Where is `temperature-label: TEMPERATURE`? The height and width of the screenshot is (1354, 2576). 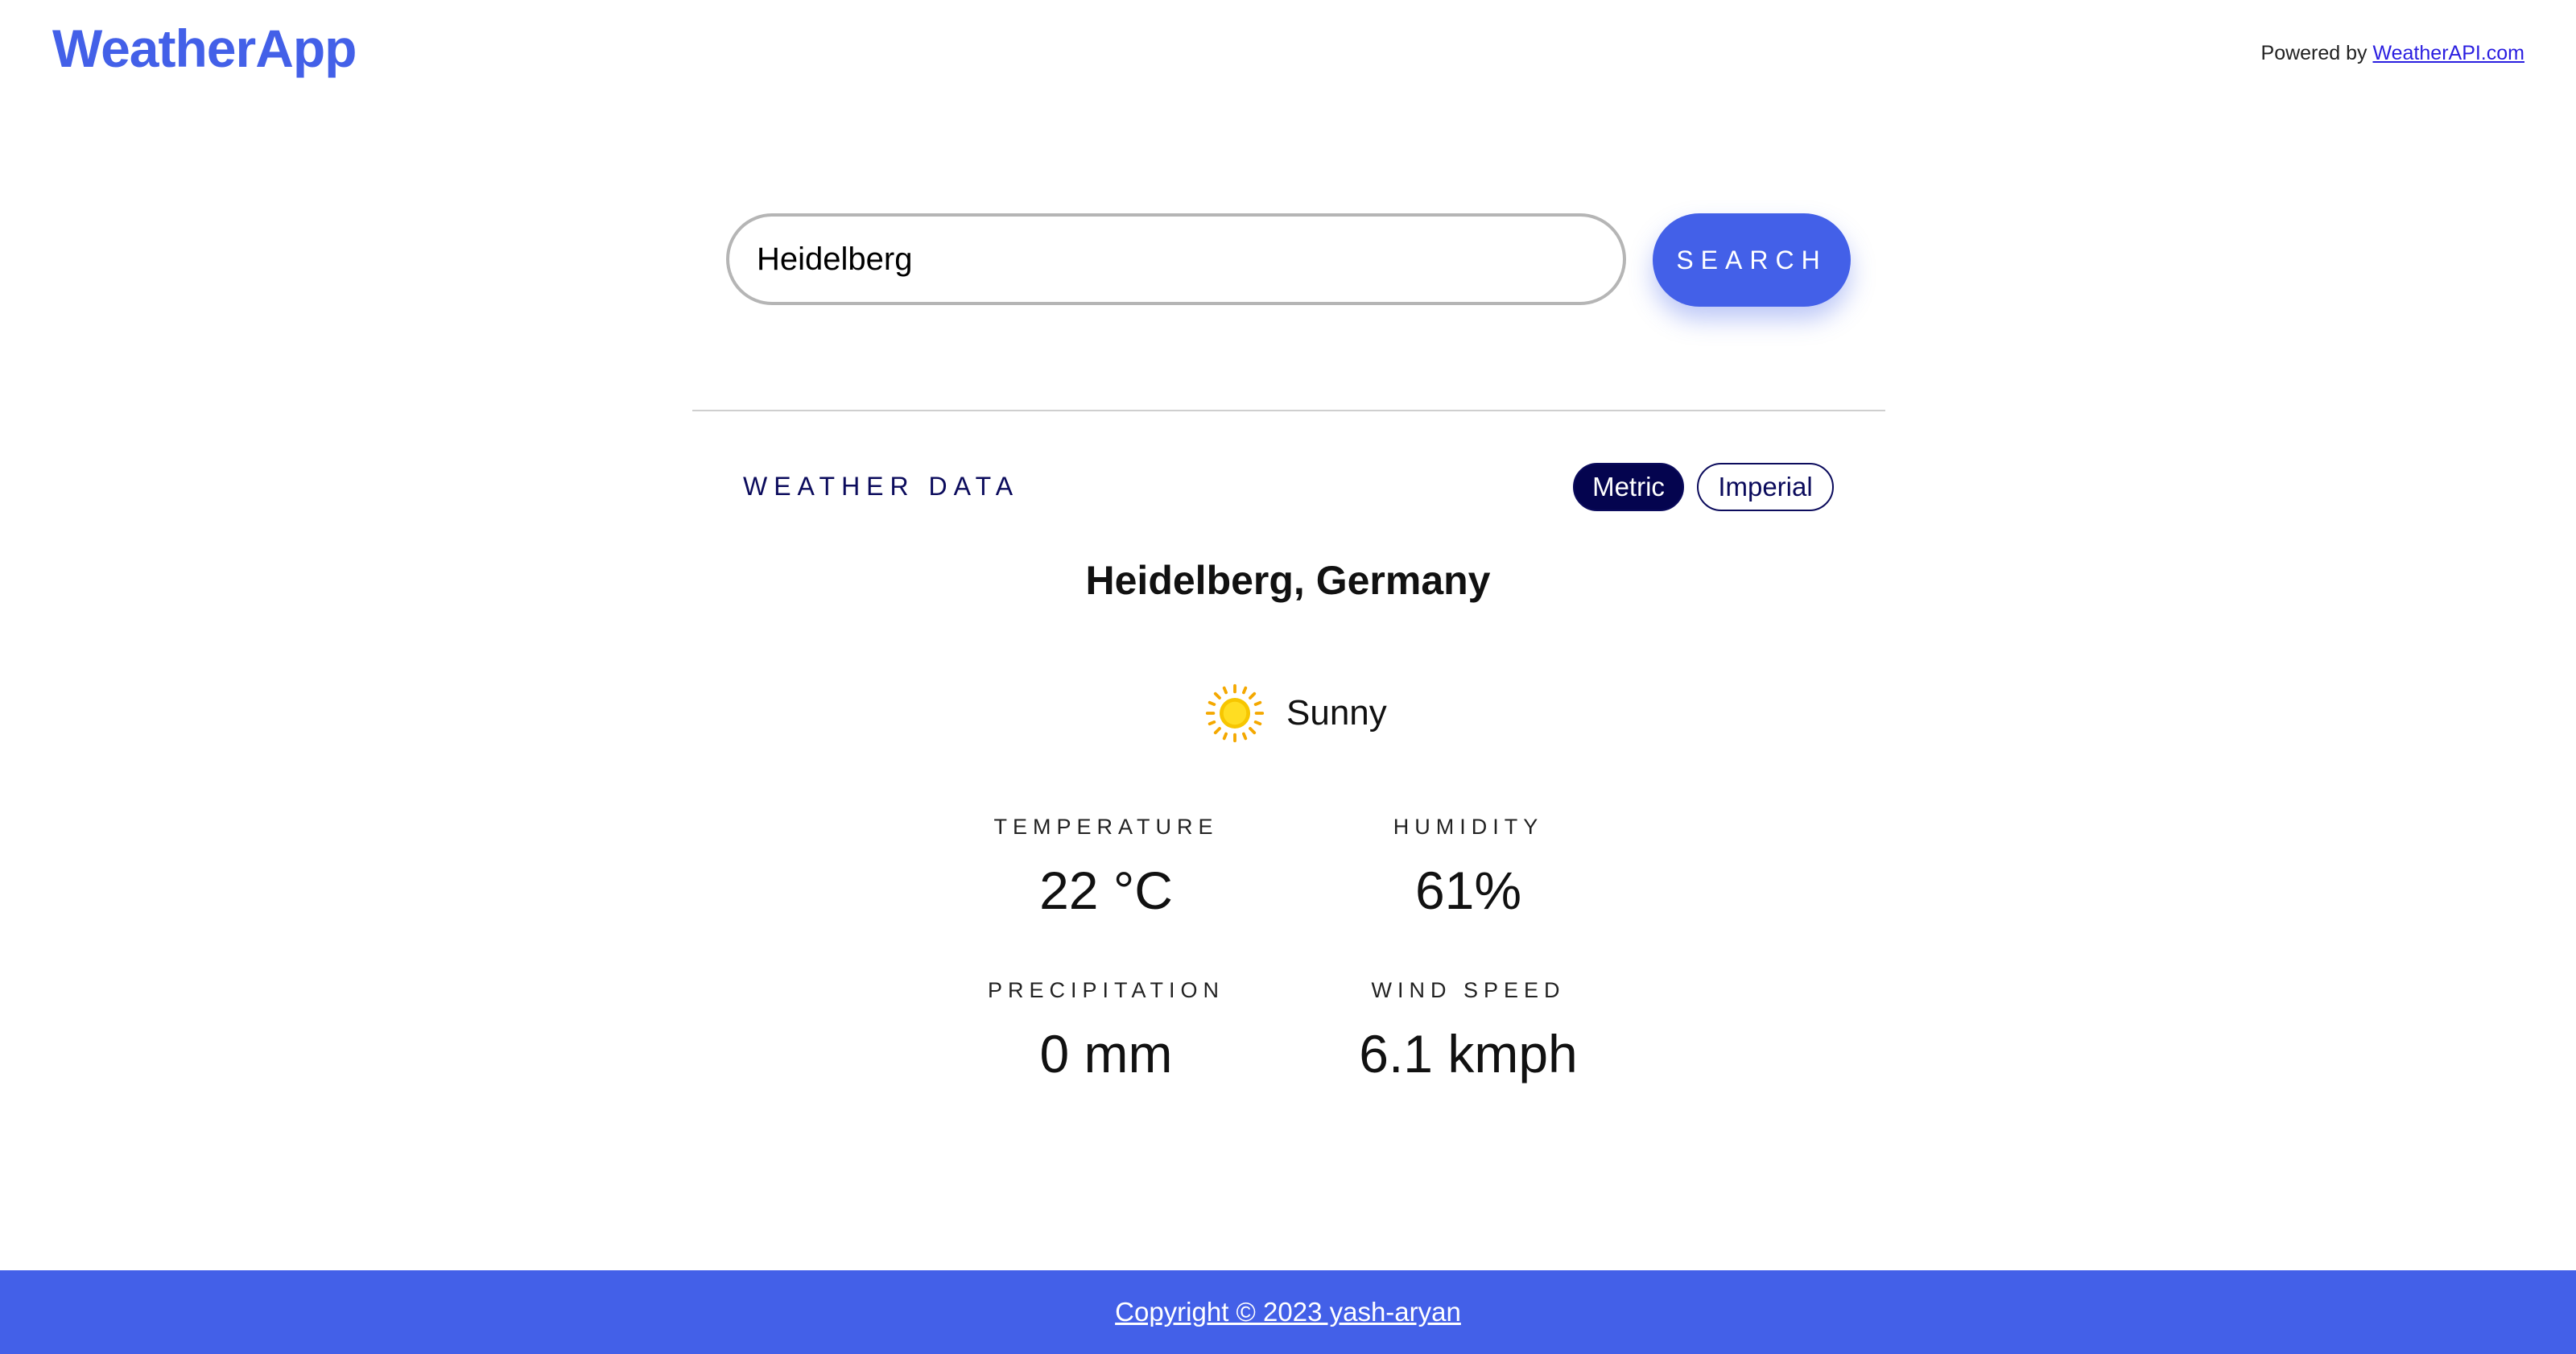
temperature-label: TEMPERATURE is located at coordinates (1106, 827).